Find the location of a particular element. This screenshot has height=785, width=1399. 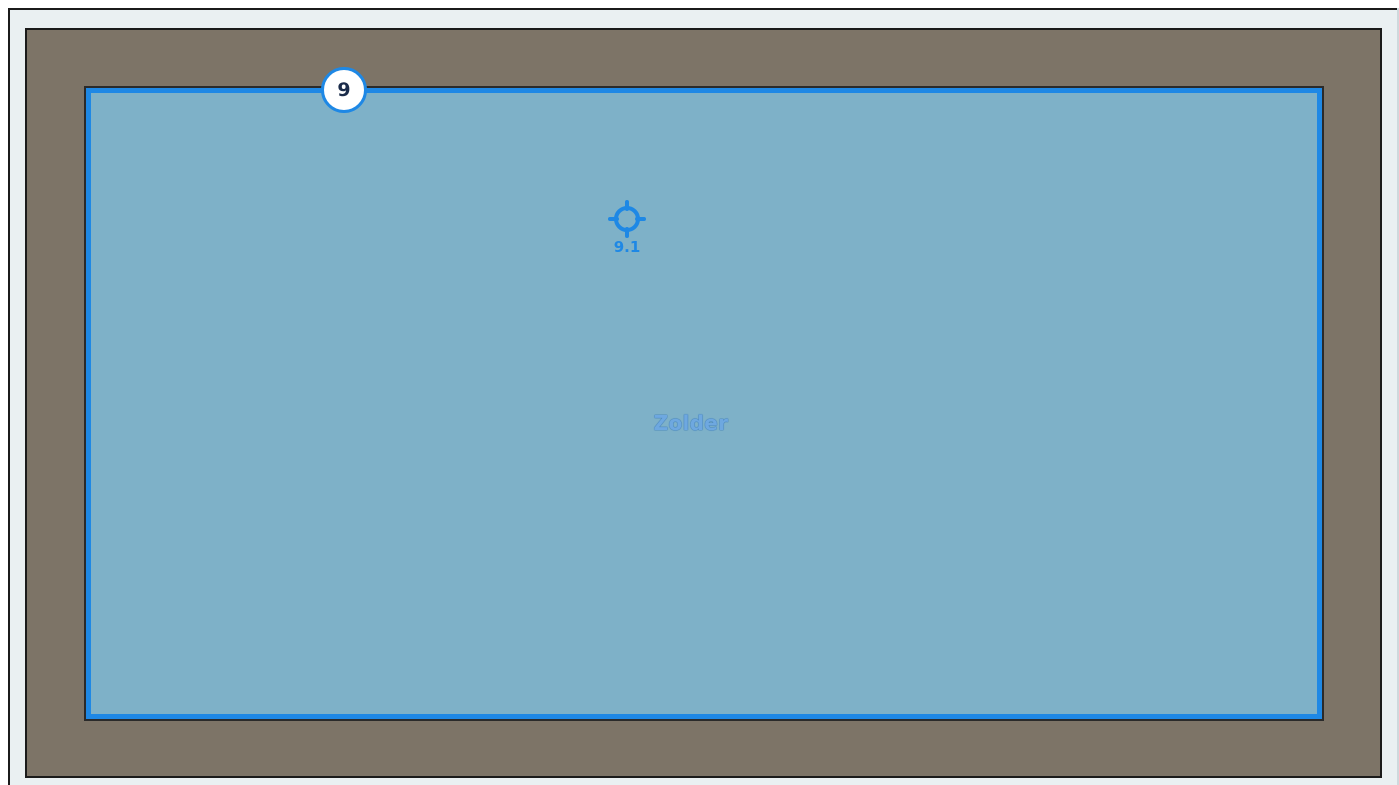

sensor-marker: 9.1 is located at coordinates (627, 230).